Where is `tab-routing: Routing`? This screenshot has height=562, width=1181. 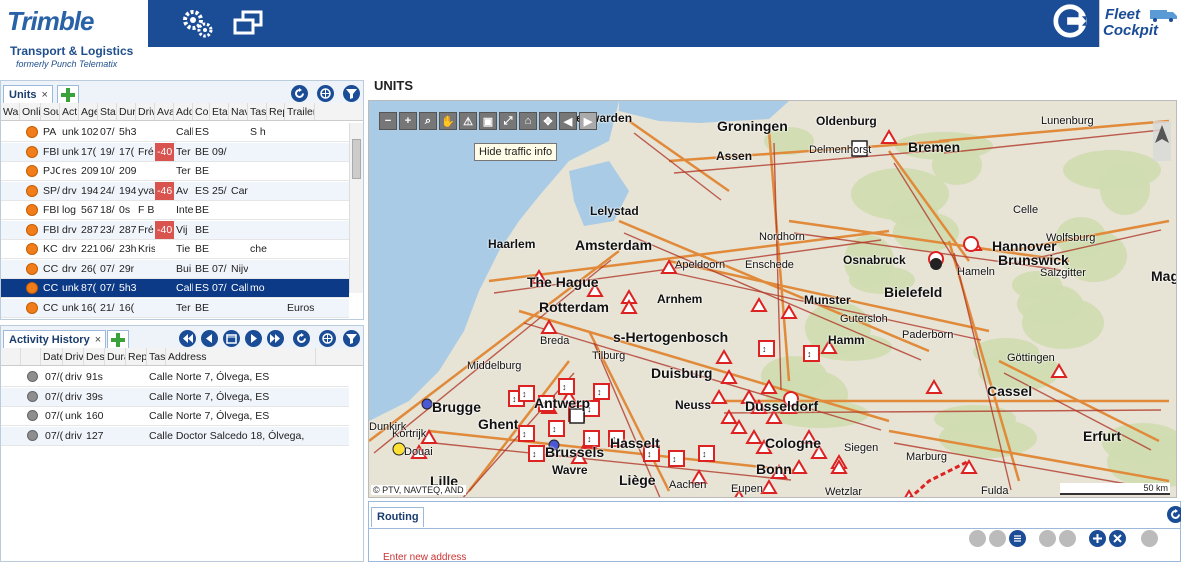 tab-routing: Routing is located at coordinates (397, 517).